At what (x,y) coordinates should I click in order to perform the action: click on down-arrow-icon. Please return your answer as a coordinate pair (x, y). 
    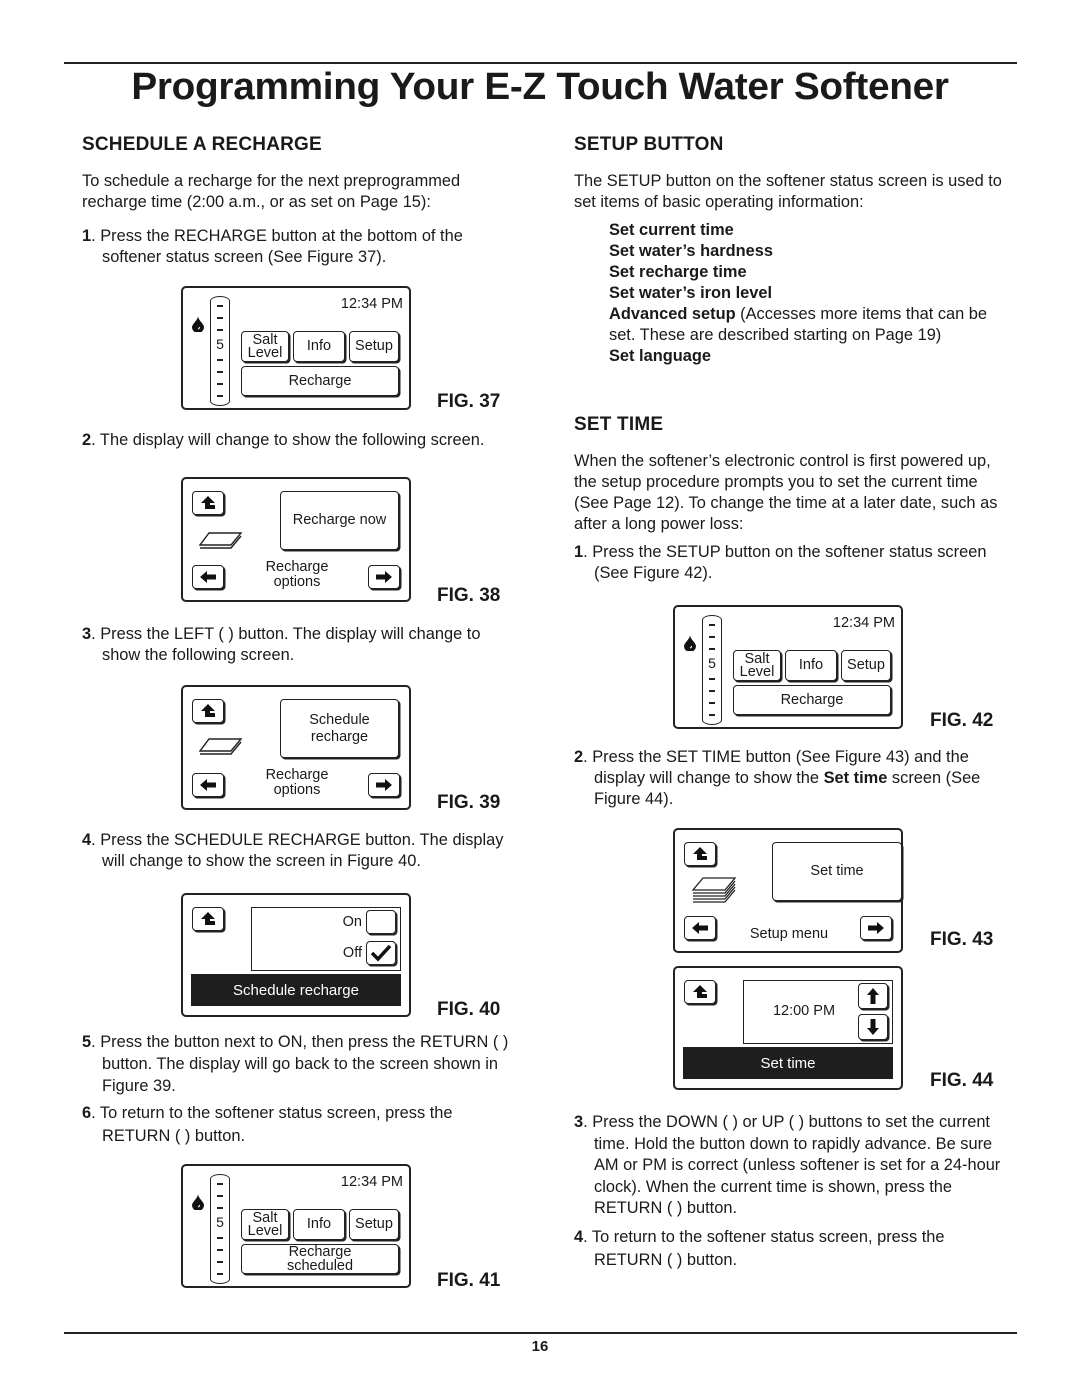
    Looking at the image, I should click on (873, 1027).